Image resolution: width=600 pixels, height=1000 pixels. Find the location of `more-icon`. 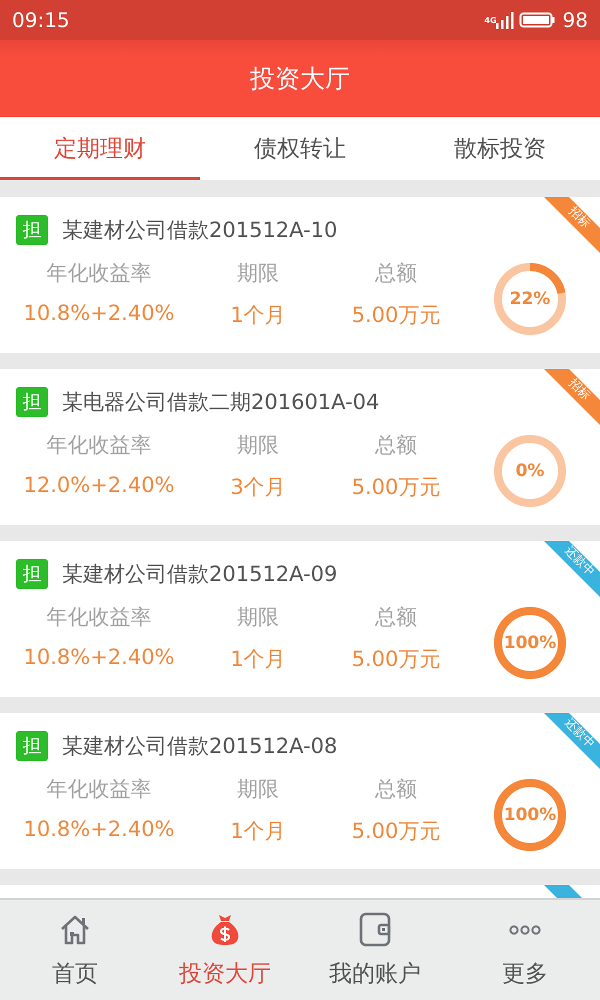

more-icon is located at coordinates (525, 930).